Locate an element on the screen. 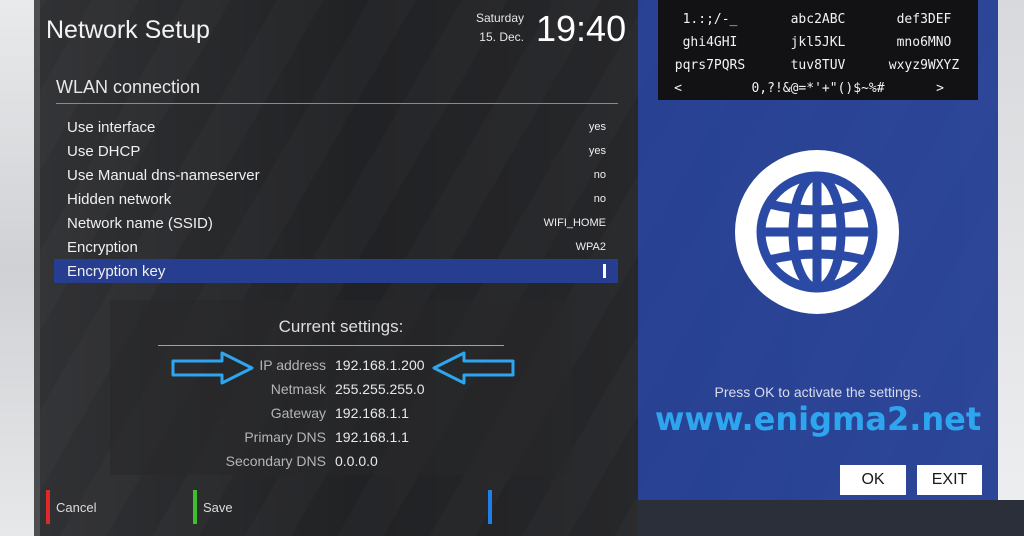 This screenshot has height=536, width=1024. exit-button: EXIT is located at coordinates (949, 480).